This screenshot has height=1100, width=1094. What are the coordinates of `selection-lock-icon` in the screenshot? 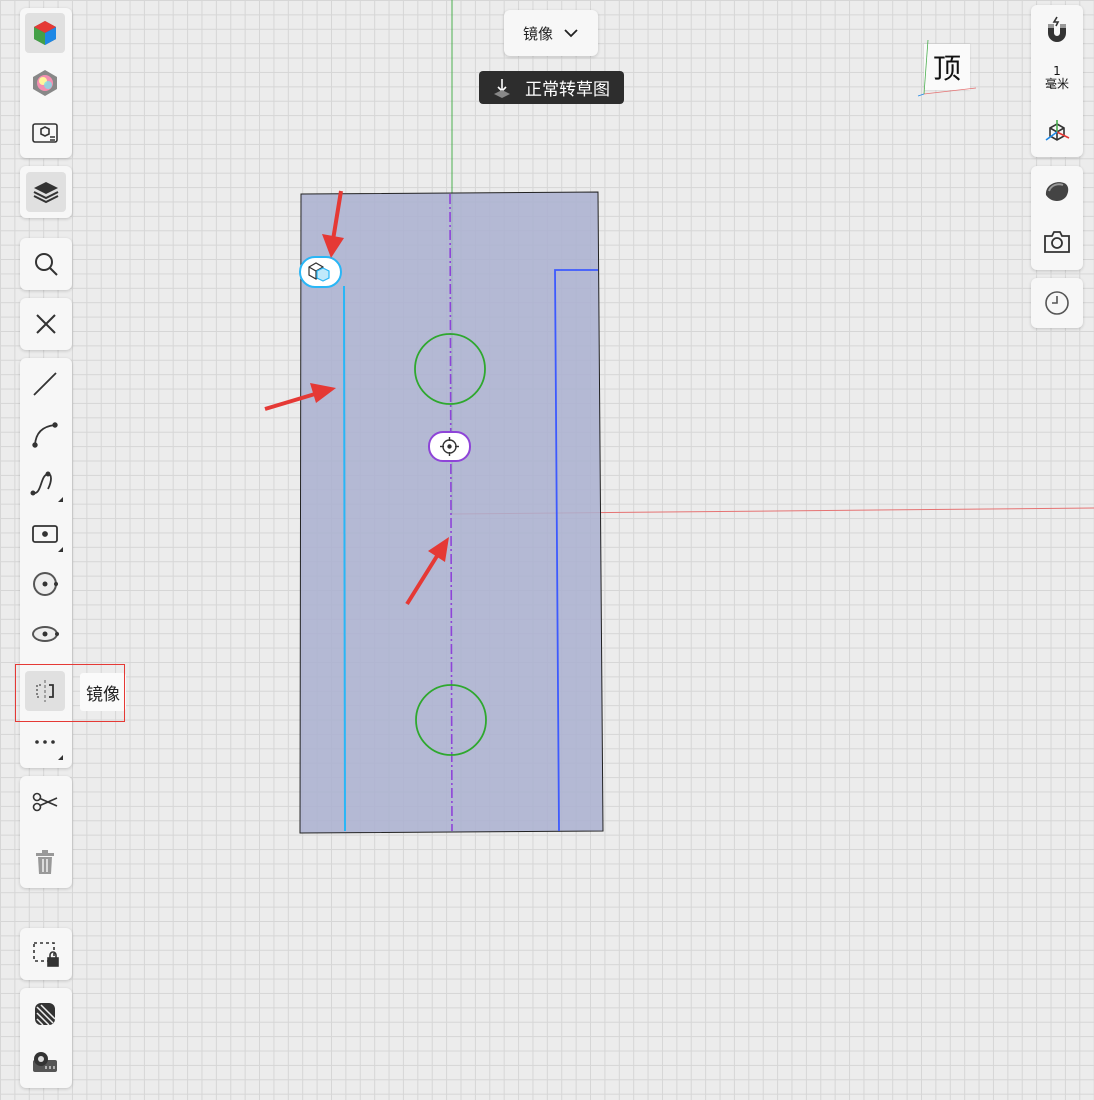 It's located at (46, 954).